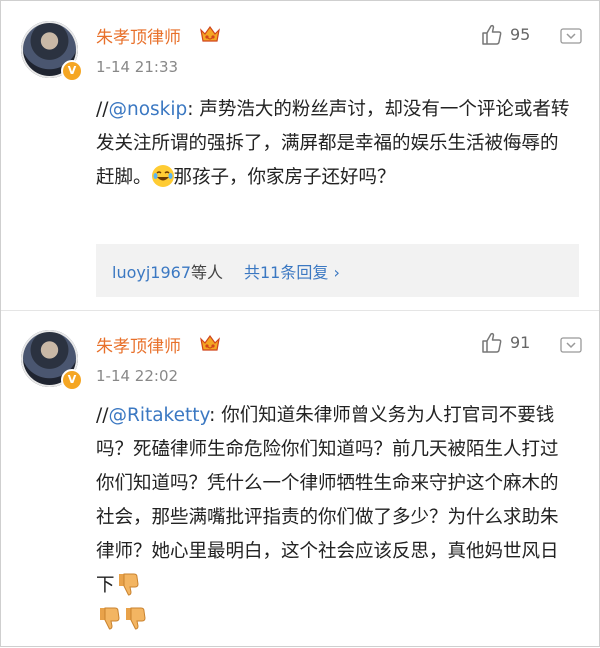  I want to click on mention-link: @noskip, so click(147, 109).